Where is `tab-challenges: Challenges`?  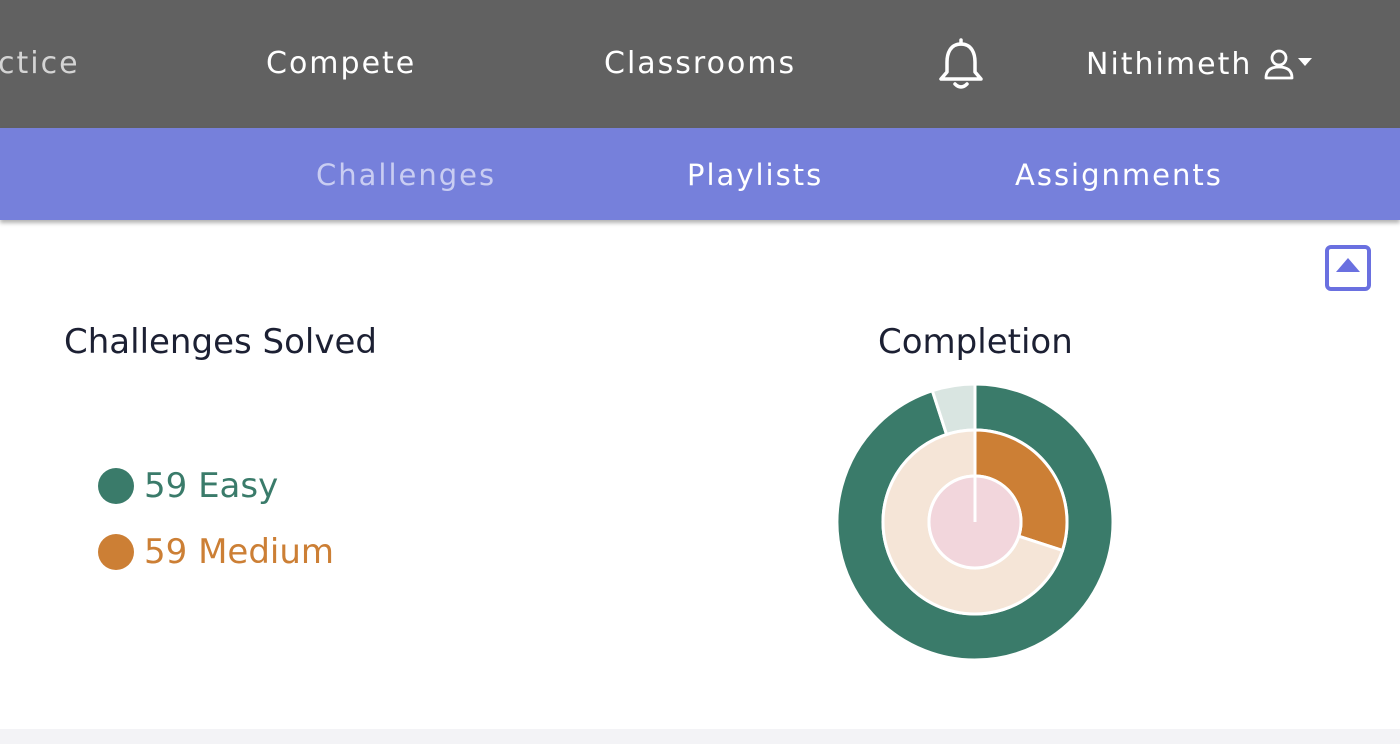
tab-challenges: Challenges is located at coordinates (406, 174).